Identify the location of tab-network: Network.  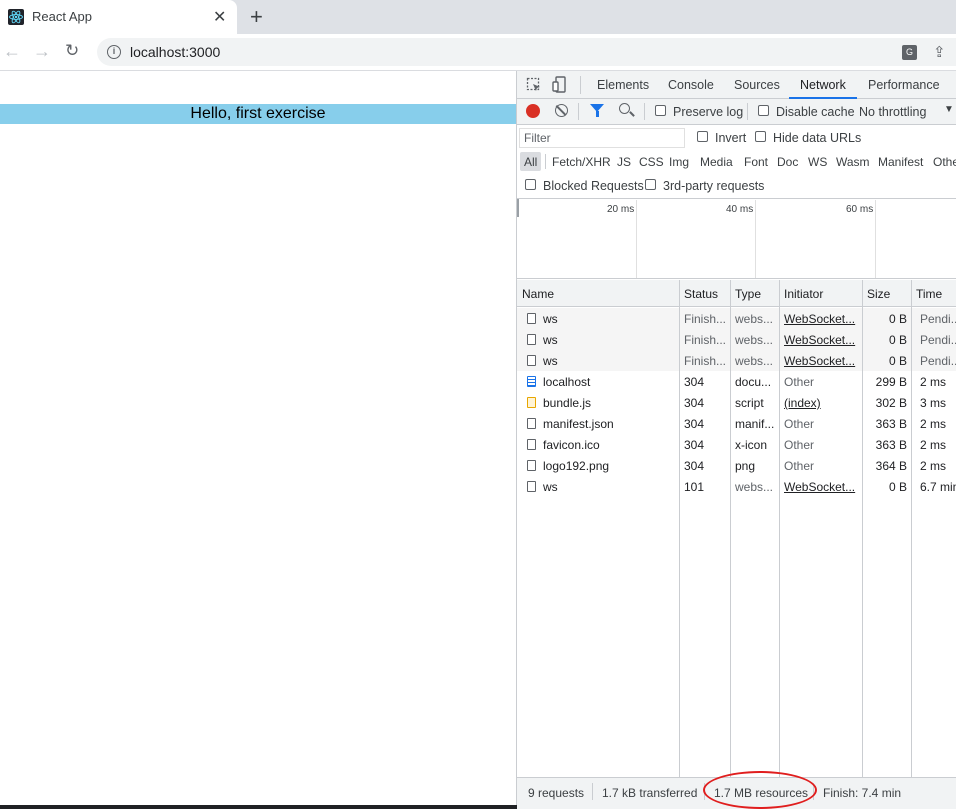
(823, 85).